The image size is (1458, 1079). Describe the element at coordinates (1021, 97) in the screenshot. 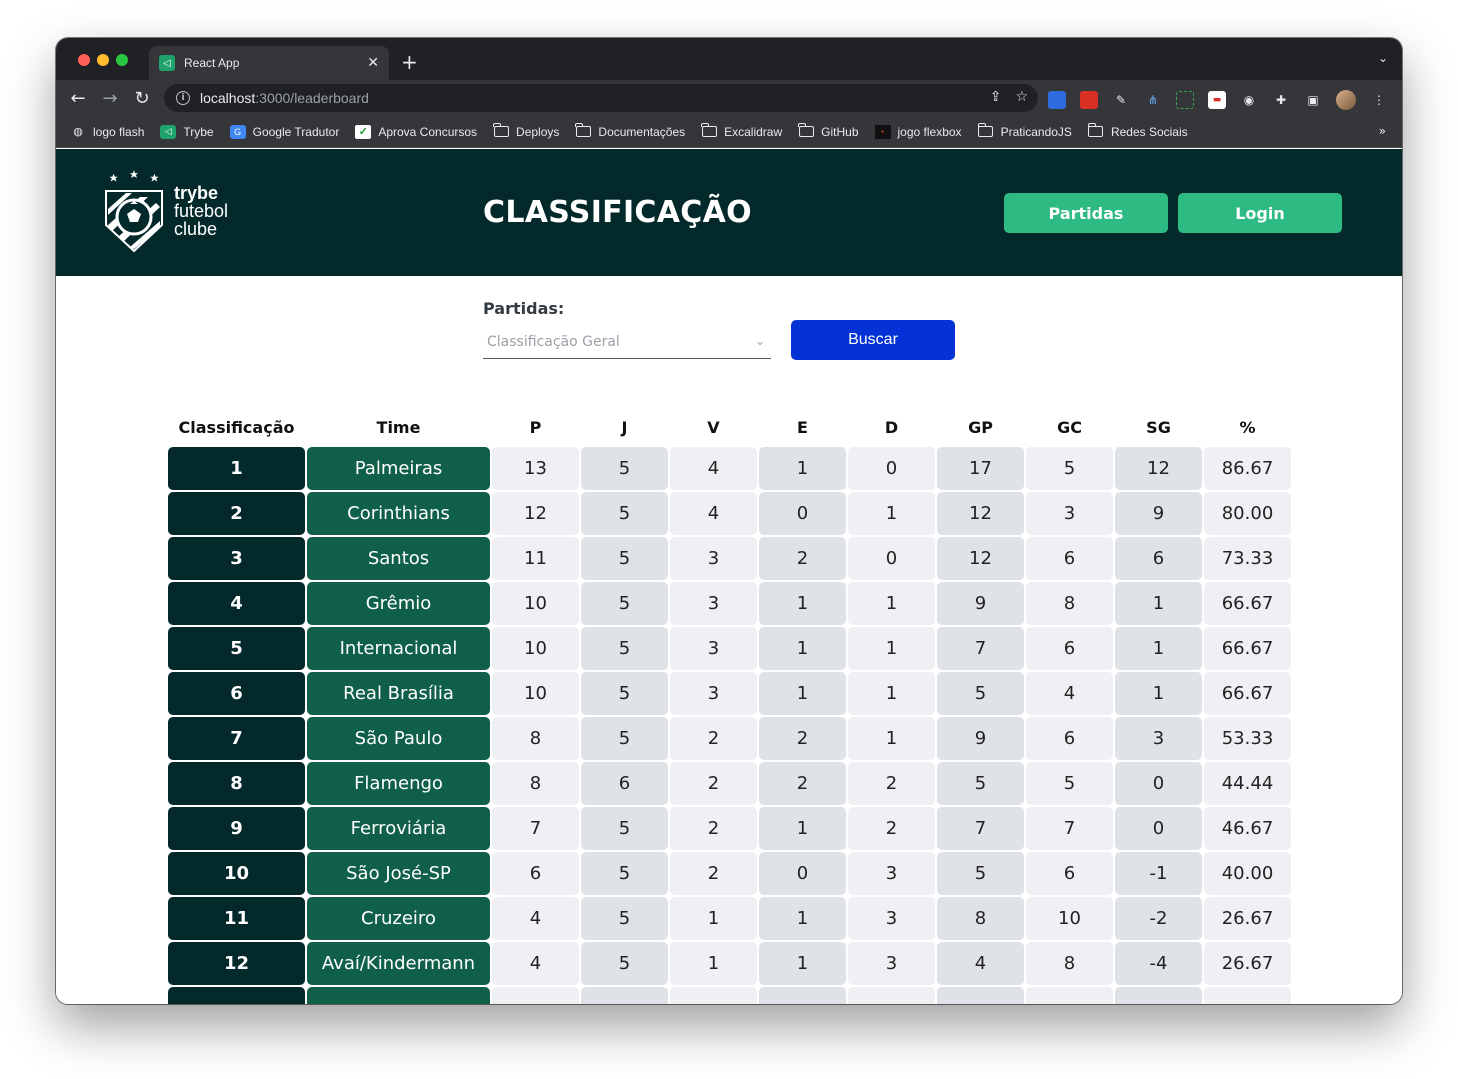

I see `bookmark-star-icon: ☆` at that location.